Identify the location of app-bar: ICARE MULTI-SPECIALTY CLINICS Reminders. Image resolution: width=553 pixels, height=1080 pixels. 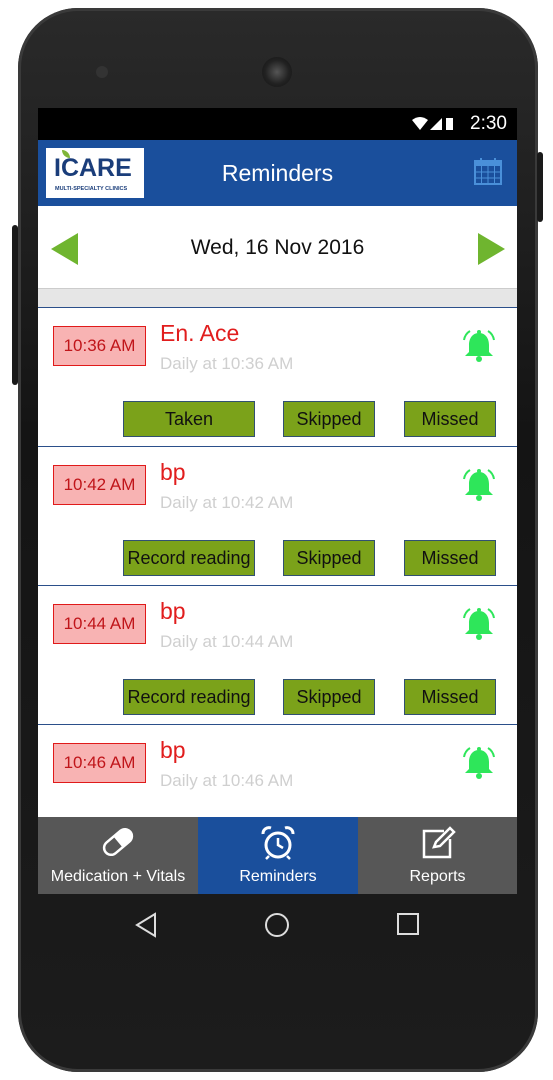
(277, 173).